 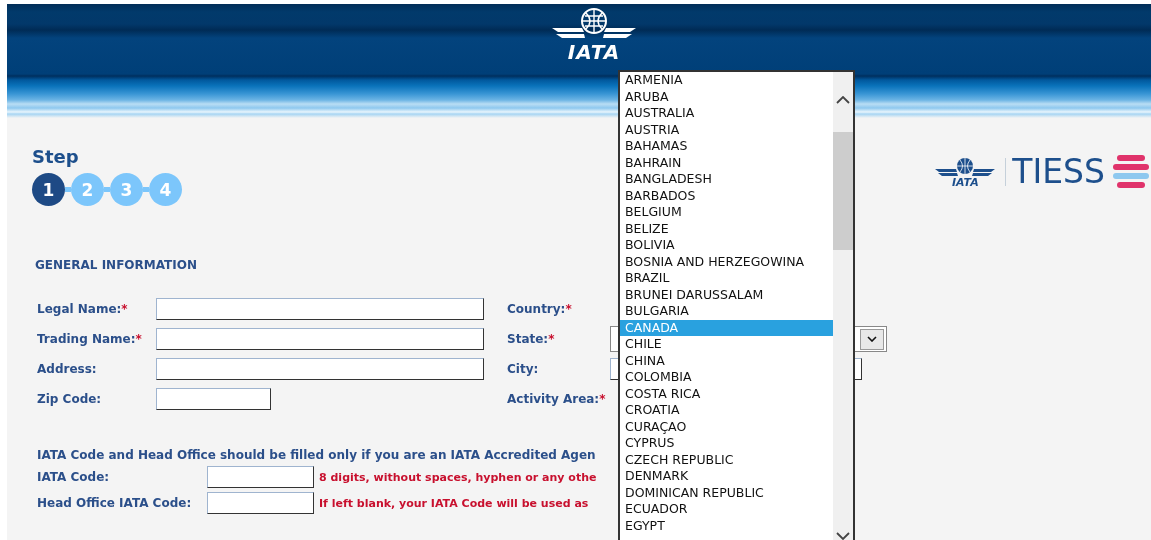 I want to click on list-option: BELIZE, so click(x=726, y=228).